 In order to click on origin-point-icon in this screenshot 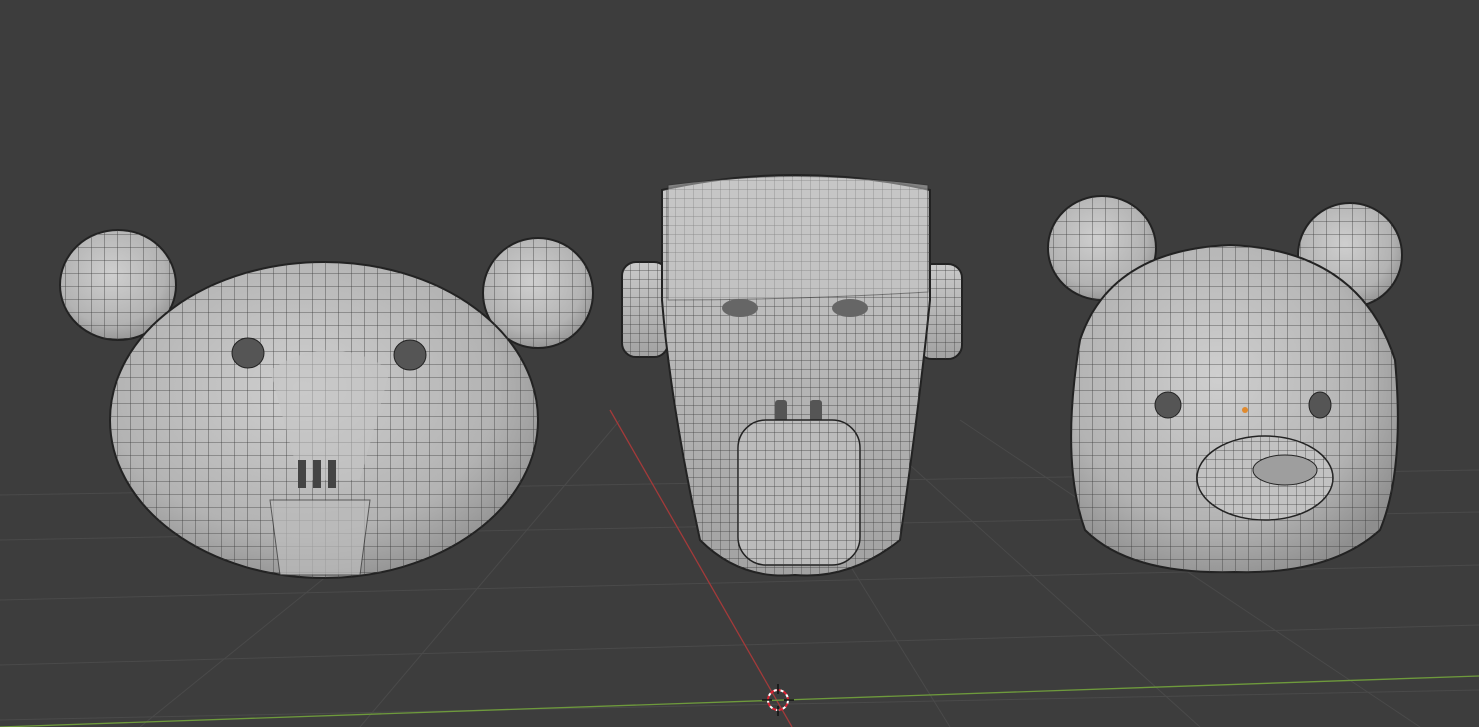, I will do `click(1245, 410)`.